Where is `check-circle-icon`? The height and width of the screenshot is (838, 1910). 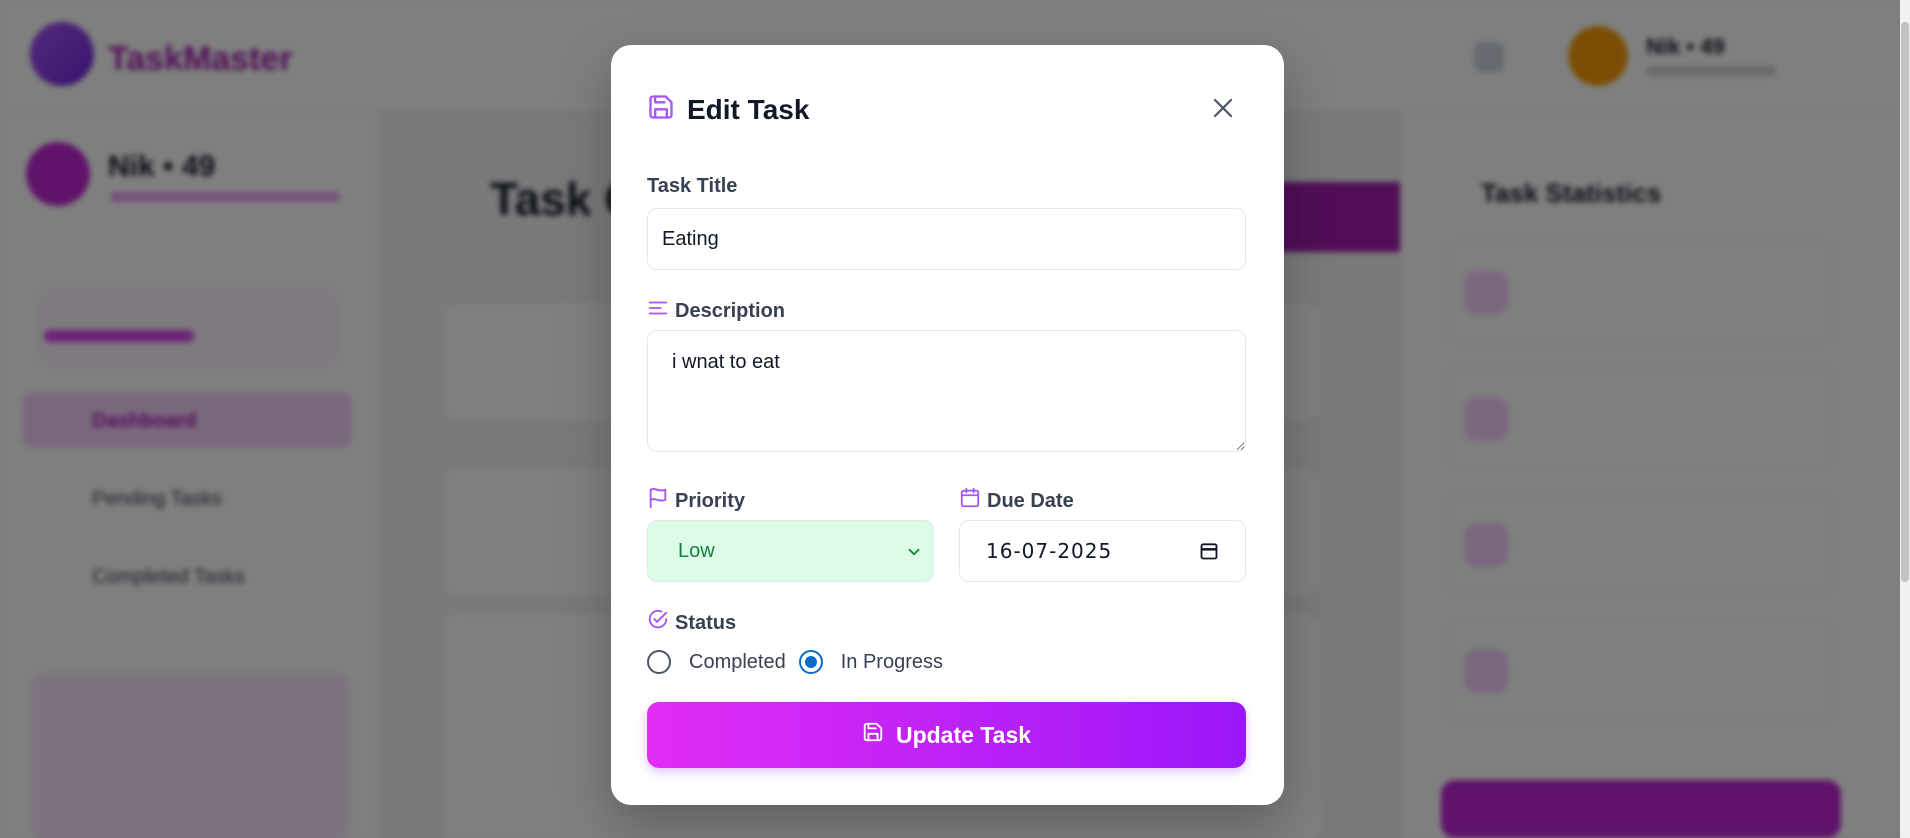
check-circle-icon is located at coordinates (658, 623).